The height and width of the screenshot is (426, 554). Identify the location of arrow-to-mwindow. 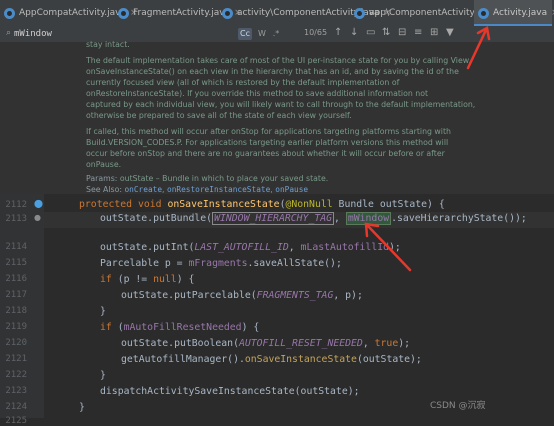
(388, 247).